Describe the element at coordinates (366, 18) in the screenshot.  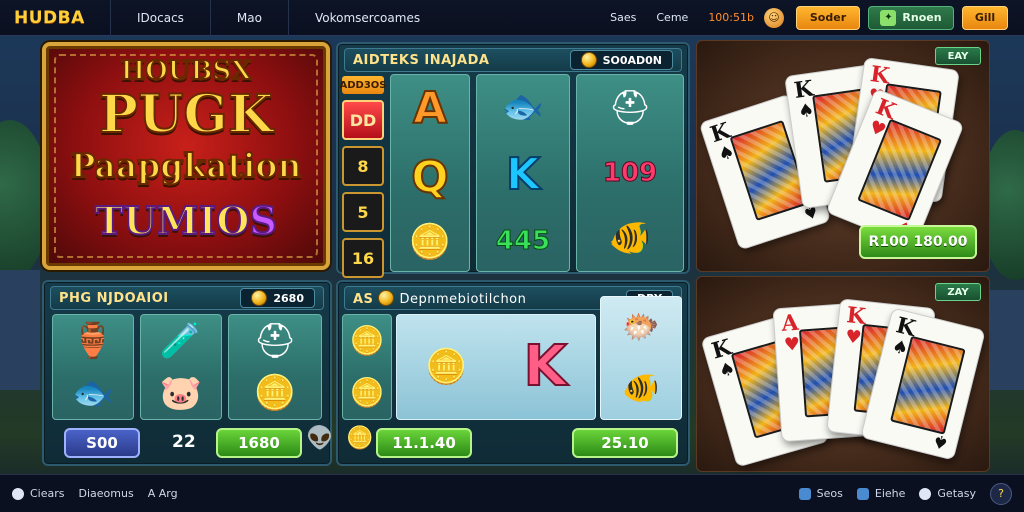
I see `nav-link-games: Vokomsercoames` at that location.